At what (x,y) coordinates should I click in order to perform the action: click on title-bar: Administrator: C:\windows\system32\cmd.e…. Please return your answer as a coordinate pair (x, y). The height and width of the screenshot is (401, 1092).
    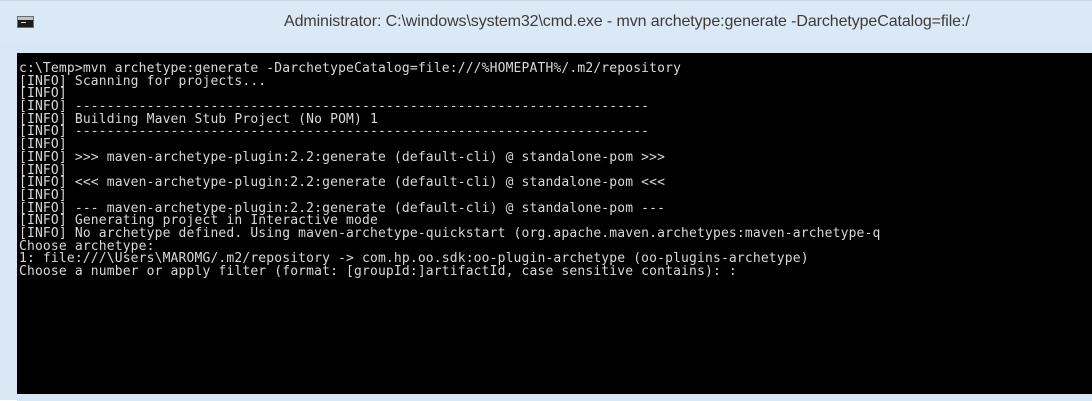
    Looking at the image, I should click on (546, 23).